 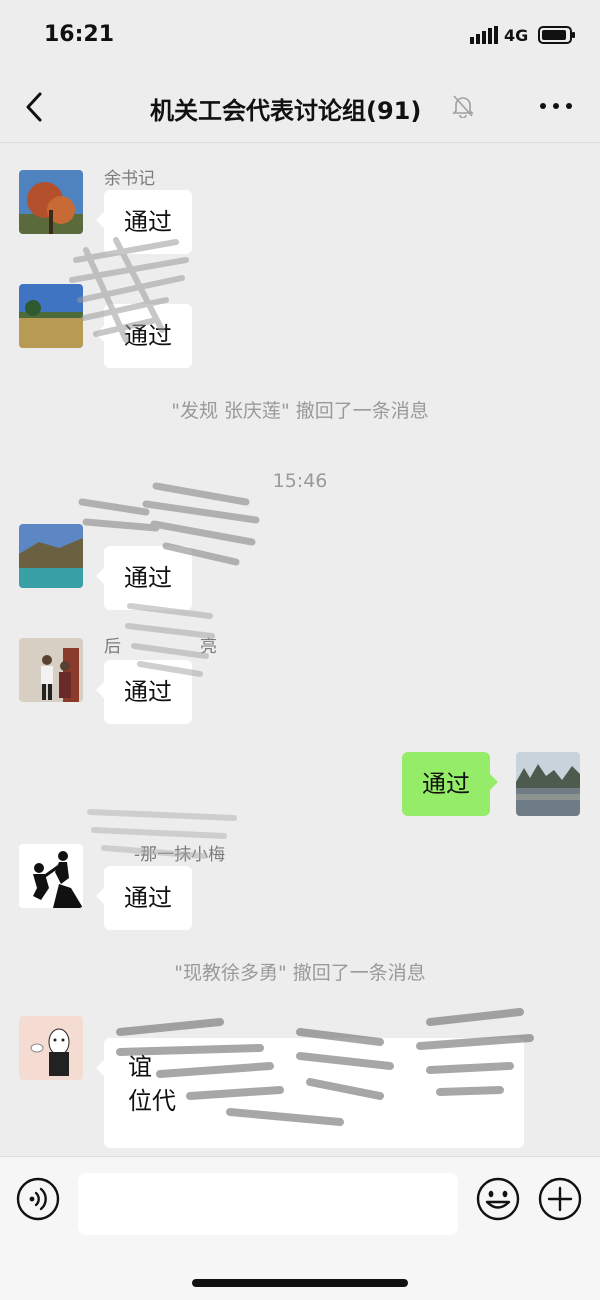 I want to click on message-bubble: 谊 位代, so click(x=310, y=1093).